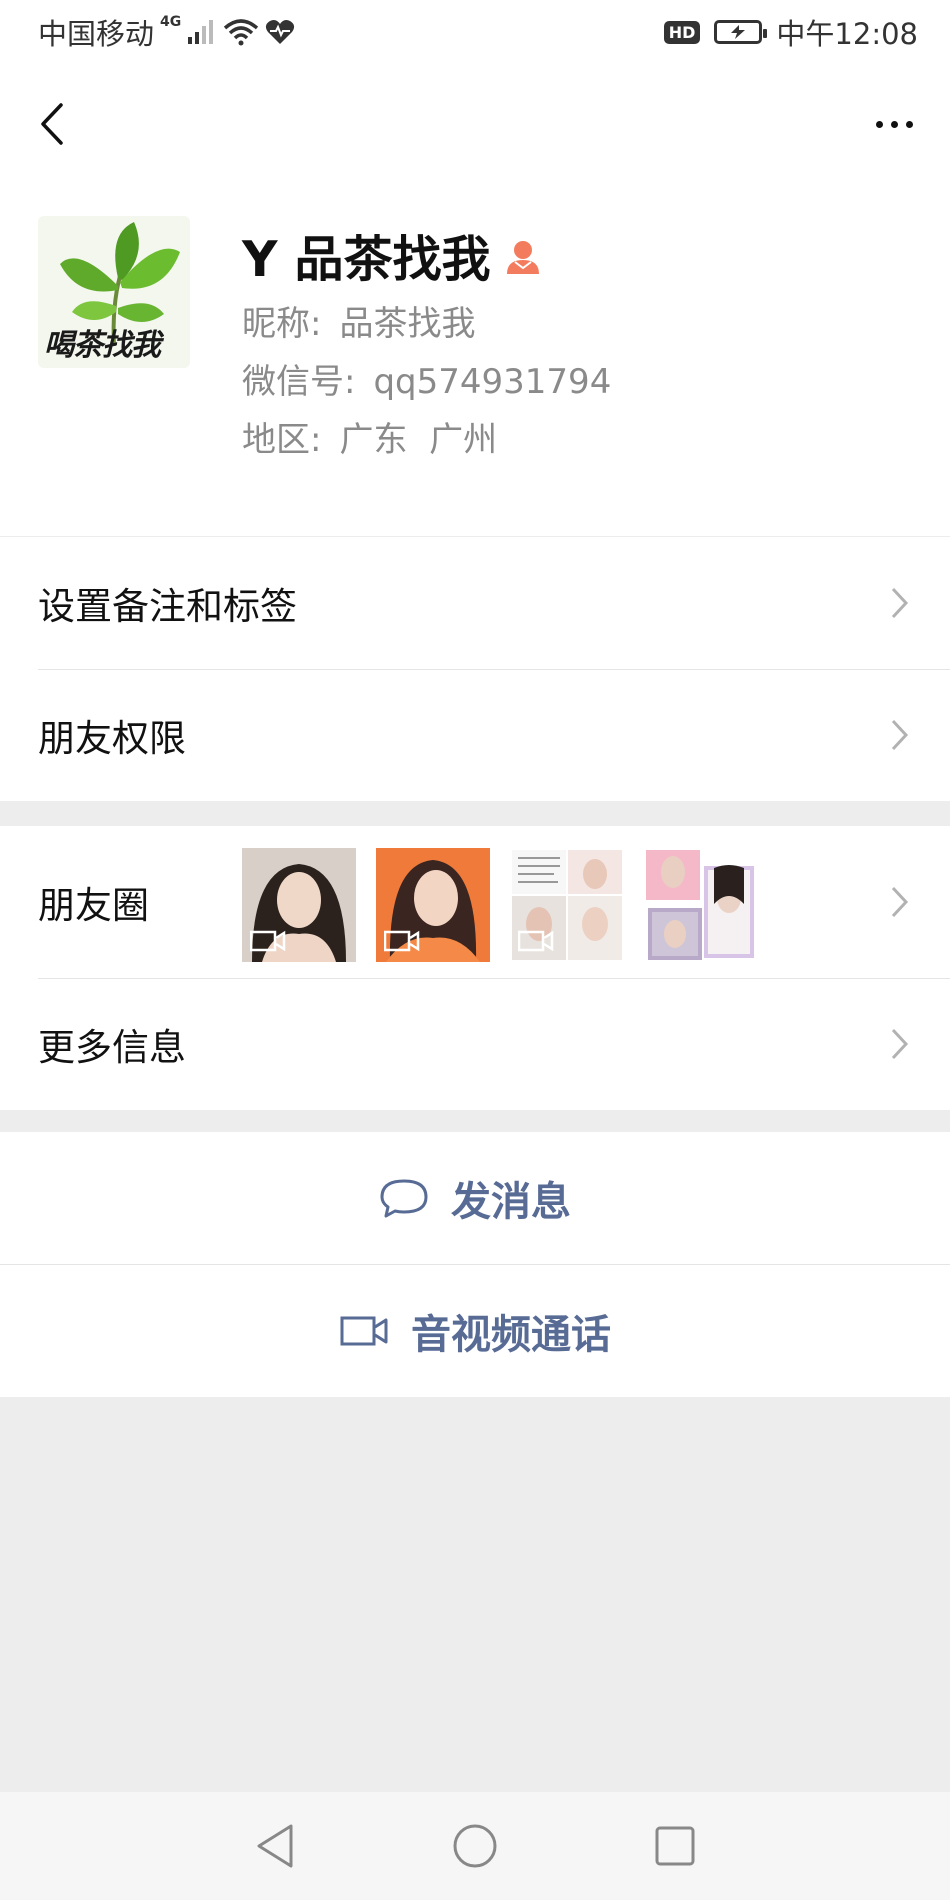 Image resolution: width=950 pixels, height=1900 pixels. What do you see at coordinates (167, 606) in the screenshot?
I see `remark-tags-label: 设置备注和标签` at bounding box center [167, 606].